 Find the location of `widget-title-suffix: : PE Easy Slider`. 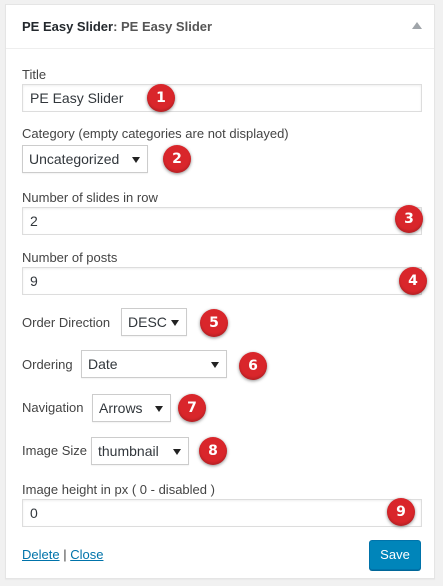

widget-title-suffix: : PE Easy Slider is located at coordinates (163, 26).